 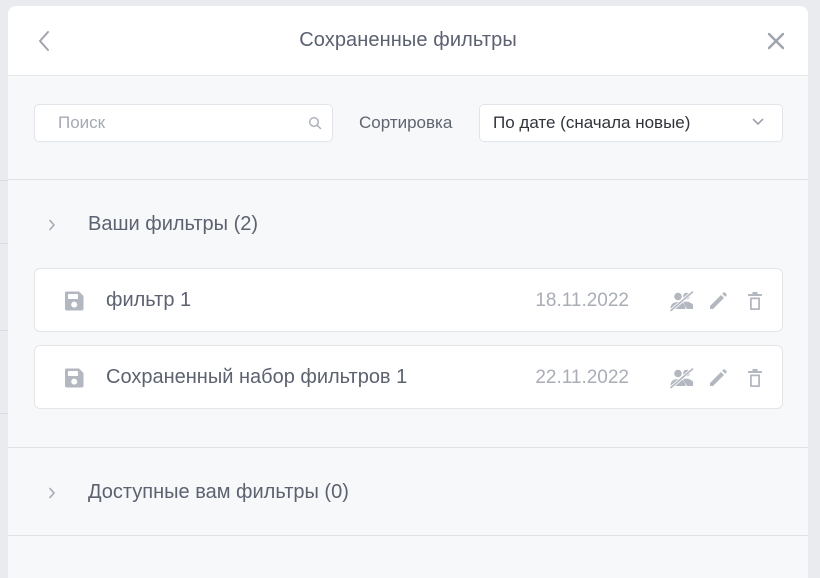 What do you see at coordinates (257, 377) in the screenshot?
I see `filter-name: Сохраненный набор фильтров 1` at bounding box center [257, 377].